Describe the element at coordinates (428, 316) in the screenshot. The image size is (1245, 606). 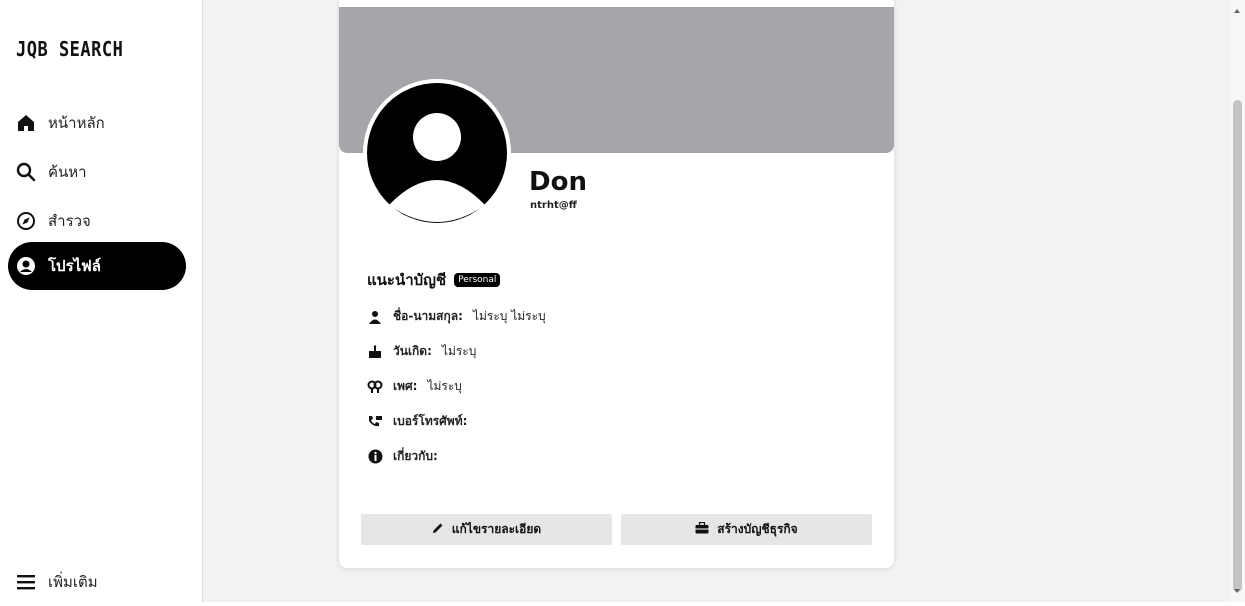
I see `name-label: ชื่อ-นามสกุล:` at that location.